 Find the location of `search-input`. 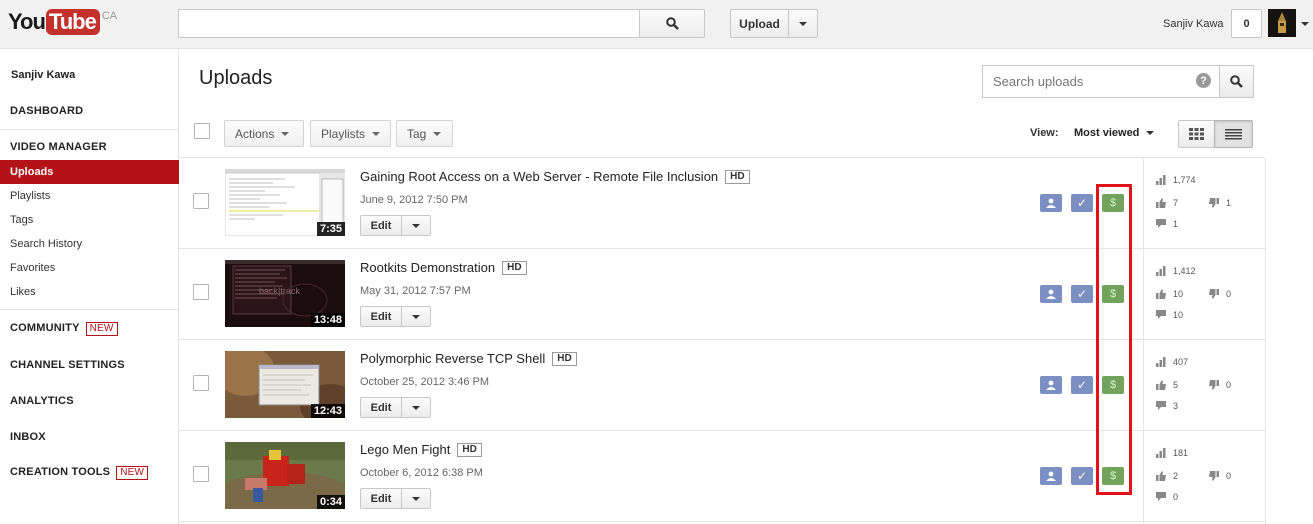

search-input is located at coordinates (409, 23).